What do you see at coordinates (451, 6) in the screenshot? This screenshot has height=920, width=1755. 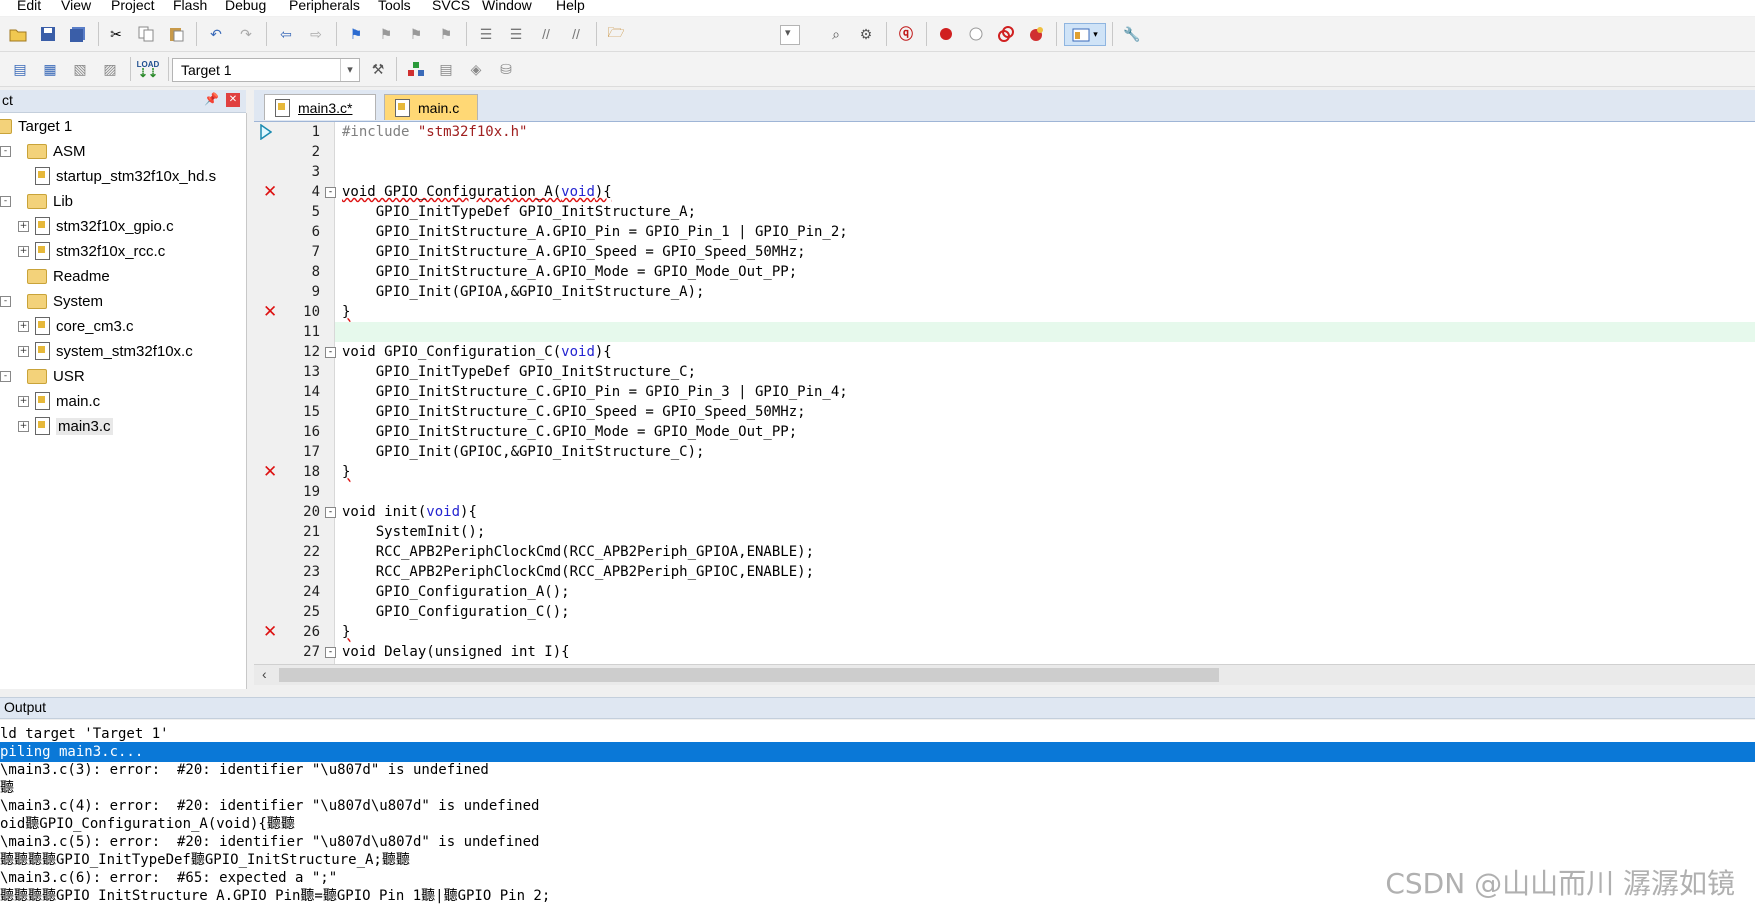 I see `menu-svcs: SVCS` at bounding box center [451, 6].